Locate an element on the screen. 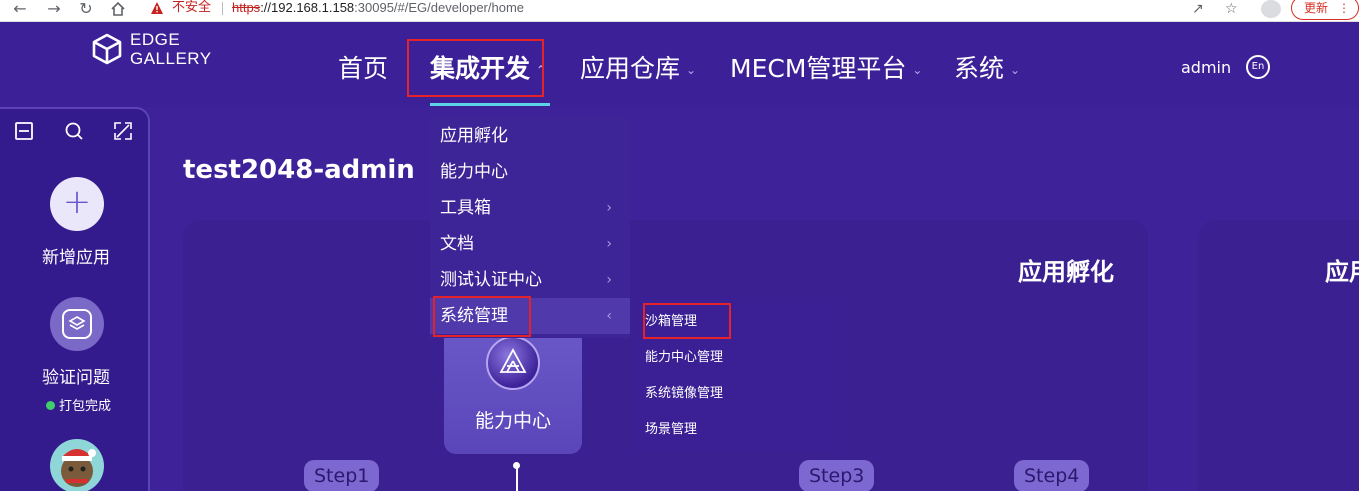 The height and width of the screenshot is (491, 1359). nav-system: 系统 ⌄ is located at coordinates (987, 69).